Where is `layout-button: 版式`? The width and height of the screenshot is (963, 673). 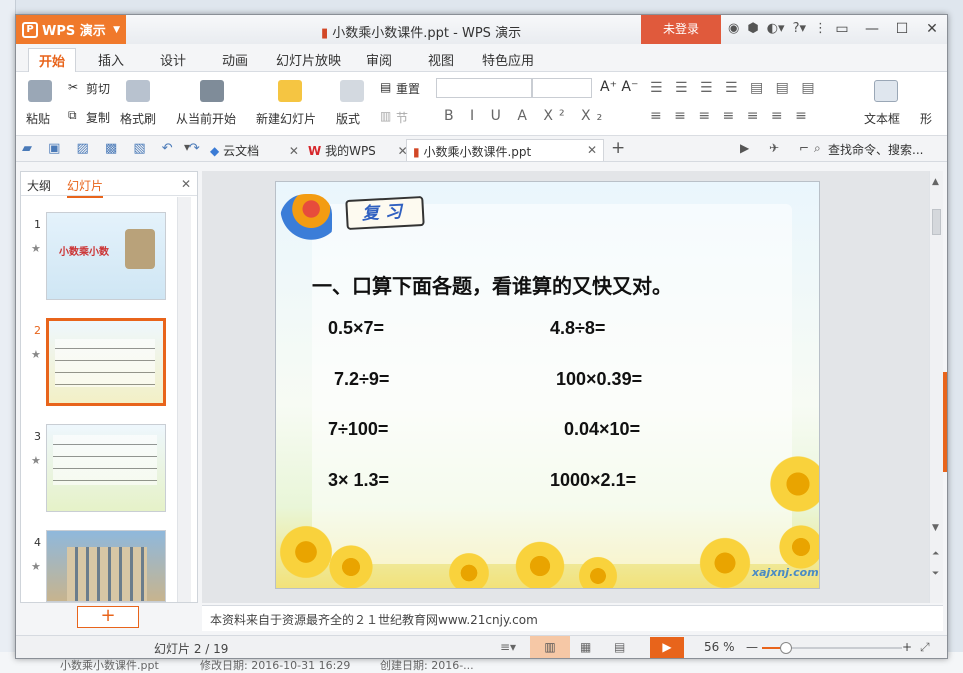
layout-button: 版式 is located at coordinates (348, 118).